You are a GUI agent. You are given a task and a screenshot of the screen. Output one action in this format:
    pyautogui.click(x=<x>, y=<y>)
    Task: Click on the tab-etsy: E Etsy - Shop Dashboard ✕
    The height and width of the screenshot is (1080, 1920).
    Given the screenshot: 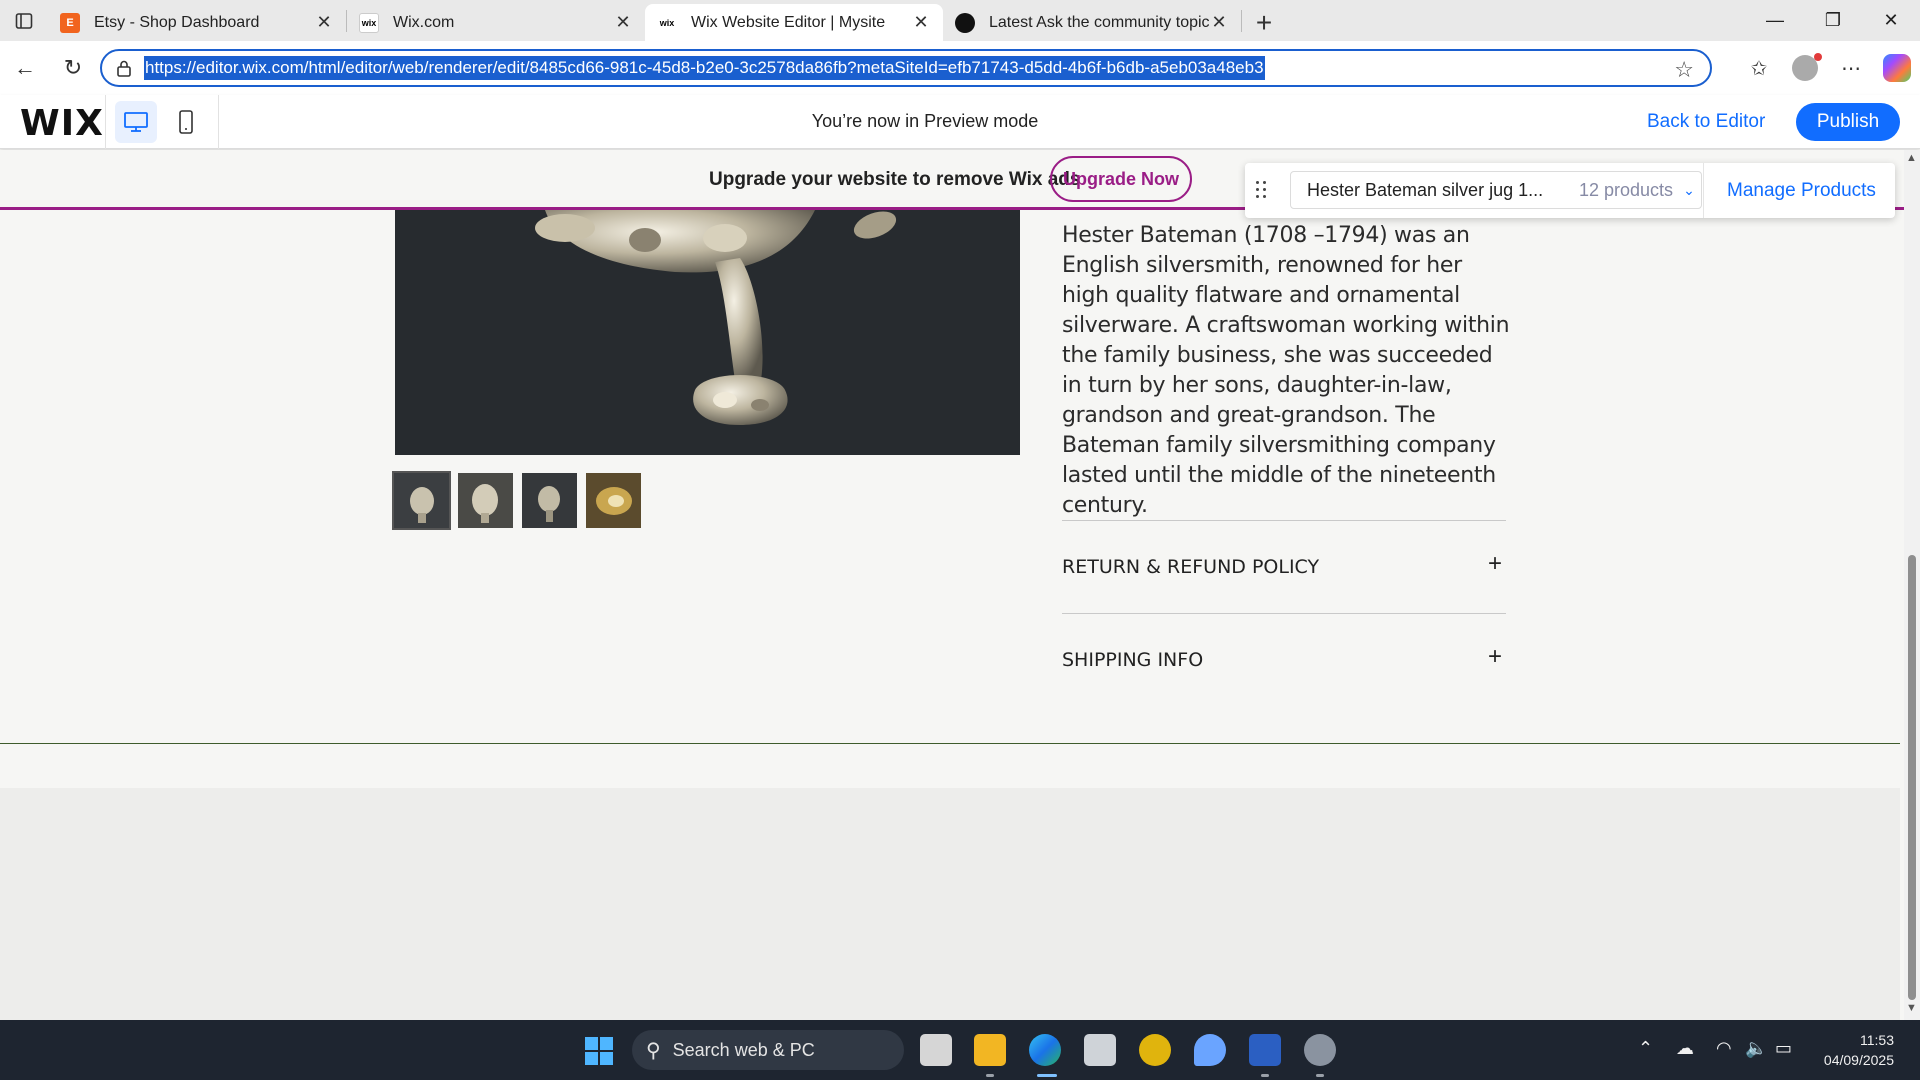 What is the action you would take?
    pyautogui.click(x=197, y=22)
    